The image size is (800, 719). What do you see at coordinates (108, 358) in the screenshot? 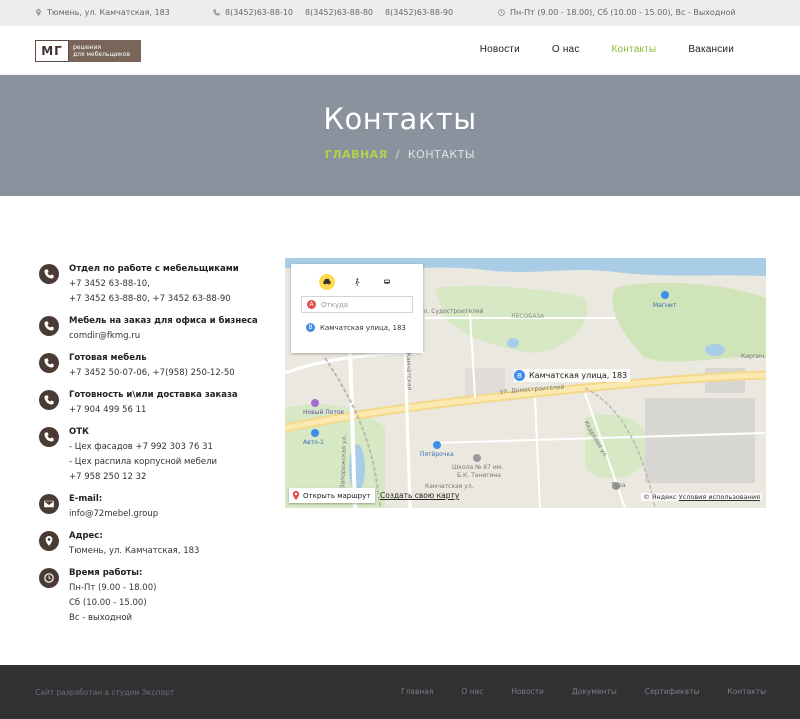
I see `contact-title: Готовая мебель` at bounding box center [108, 358].